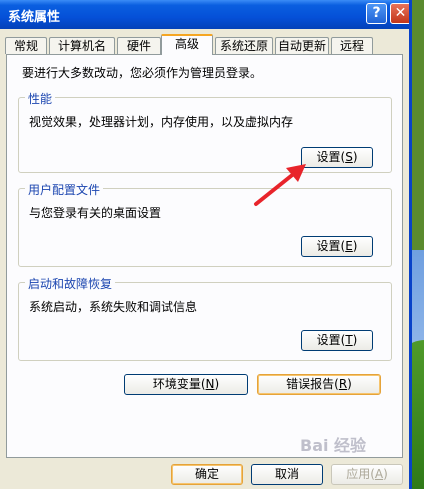 The image size is (424, 489). I want to click on title-bar: 系统属性 ? ✕, so click(204, 14).